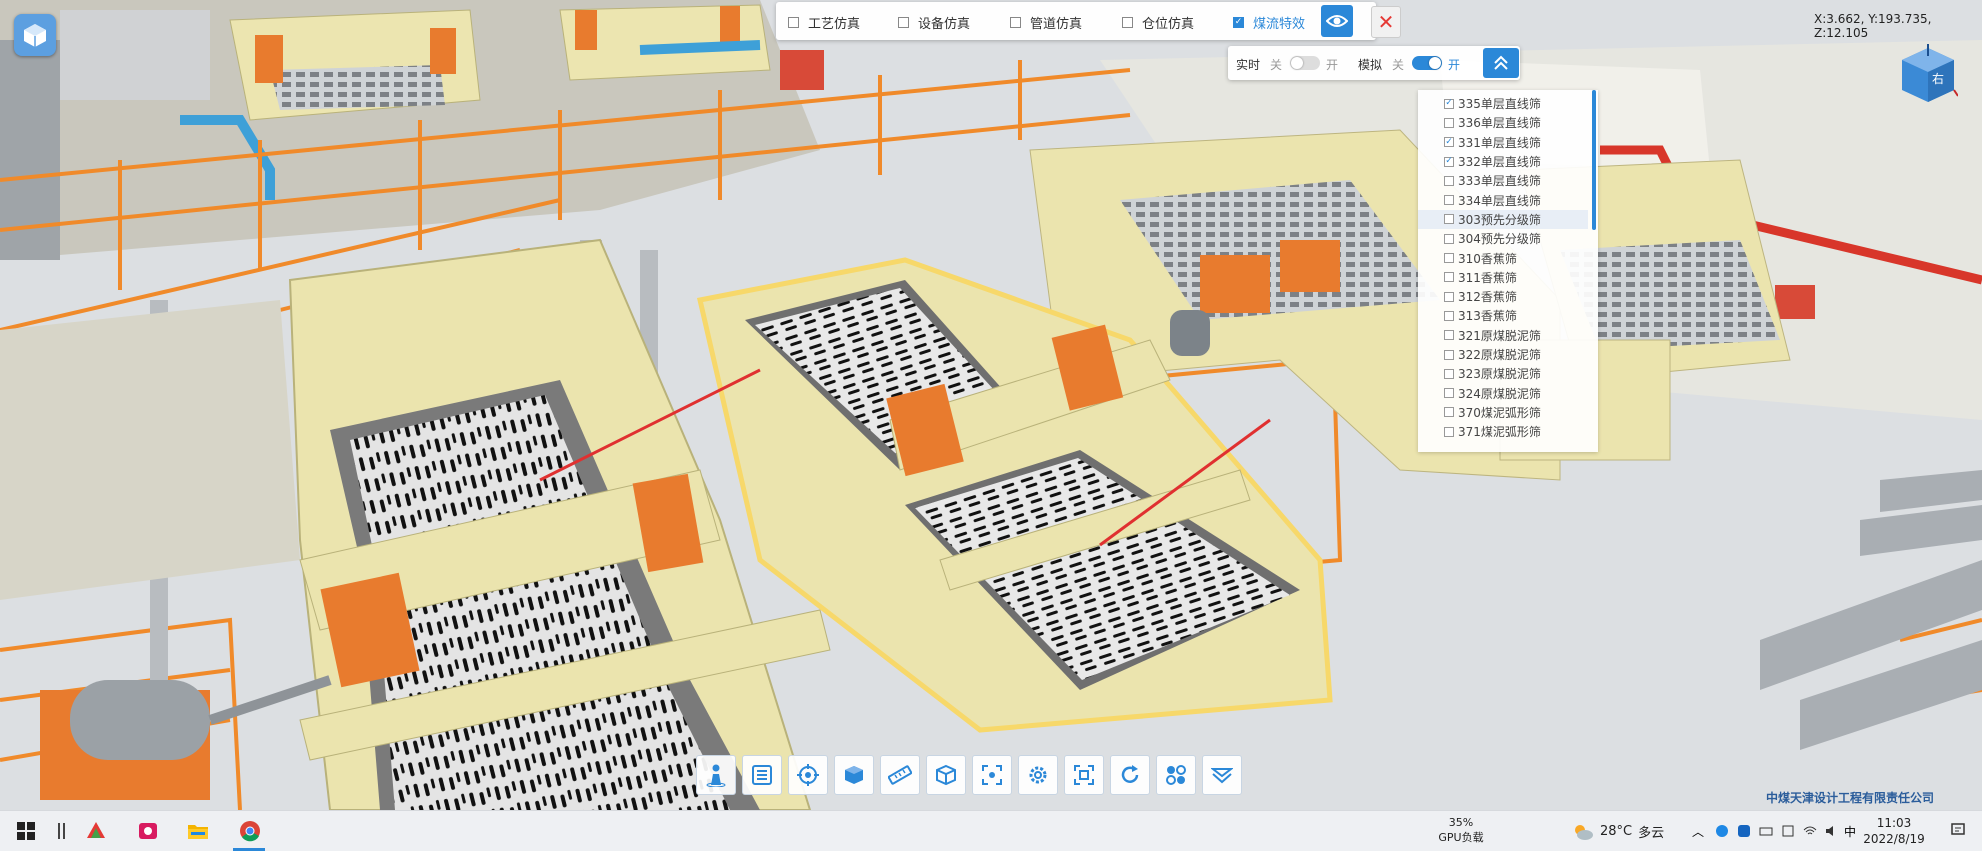 The image size is (1982, 851). What do you see at coordinates (1130, 775) in the screenshot?
I see `refresh-button` at bounding box center [1130, 775].